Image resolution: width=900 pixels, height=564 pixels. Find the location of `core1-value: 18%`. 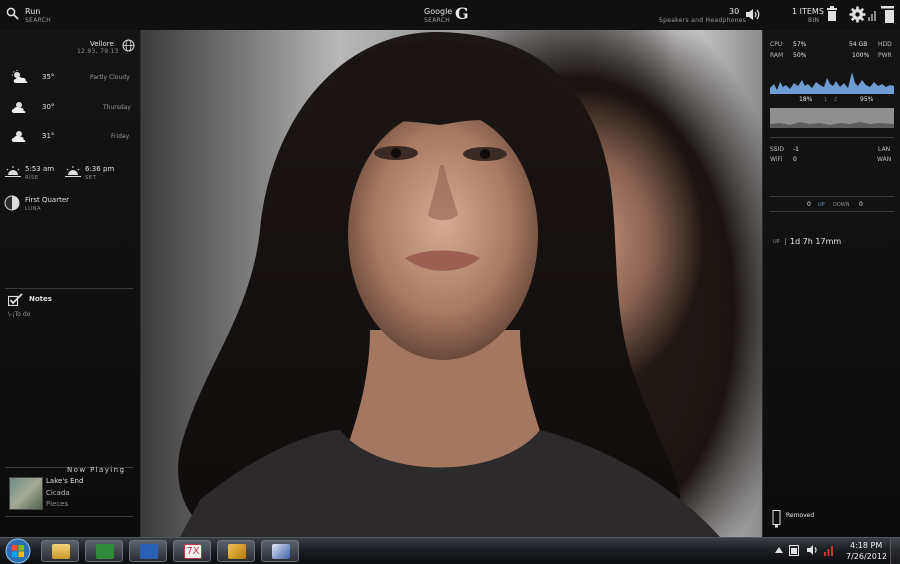

core1-value: 18% is located at coordinates (806, 99).